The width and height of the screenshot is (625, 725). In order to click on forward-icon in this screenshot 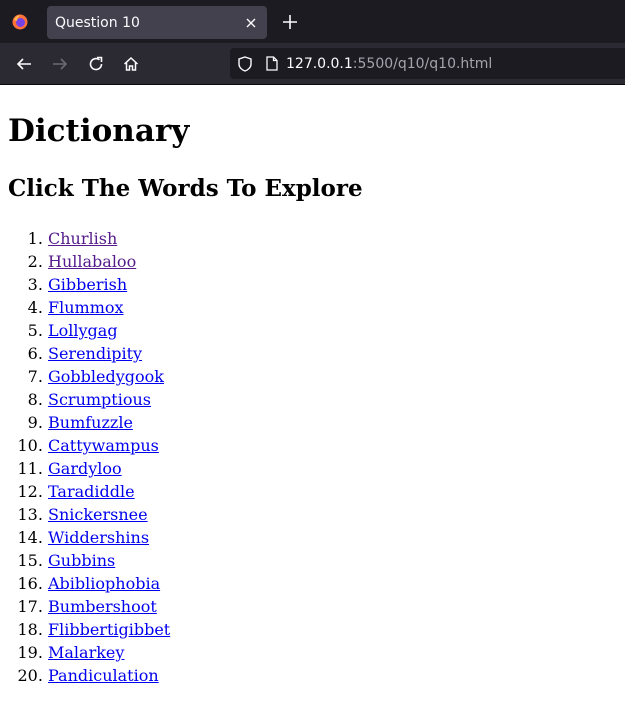, I will do `click(60, 64)`.